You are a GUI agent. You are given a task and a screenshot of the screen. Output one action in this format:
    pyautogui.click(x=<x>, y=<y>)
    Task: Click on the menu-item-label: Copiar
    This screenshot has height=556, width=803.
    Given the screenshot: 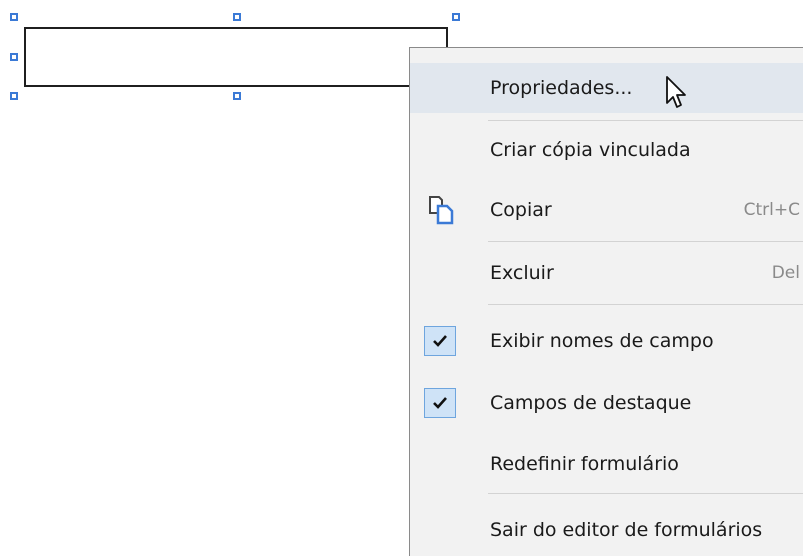 What is the action you would take?
    pyautogui.click(x=521, y=210)
    